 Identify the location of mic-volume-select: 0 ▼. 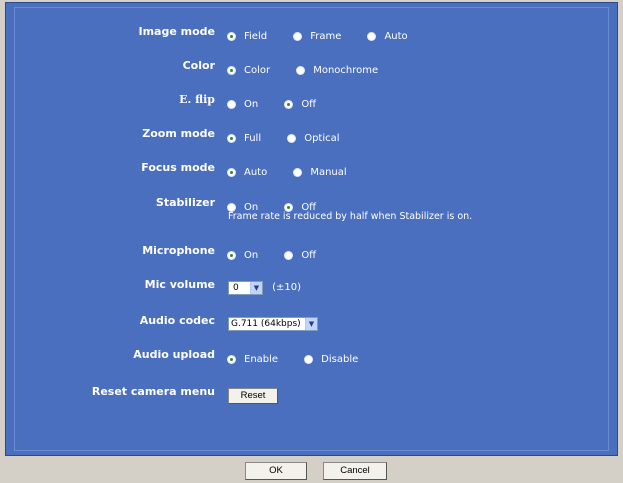
(245, 287).